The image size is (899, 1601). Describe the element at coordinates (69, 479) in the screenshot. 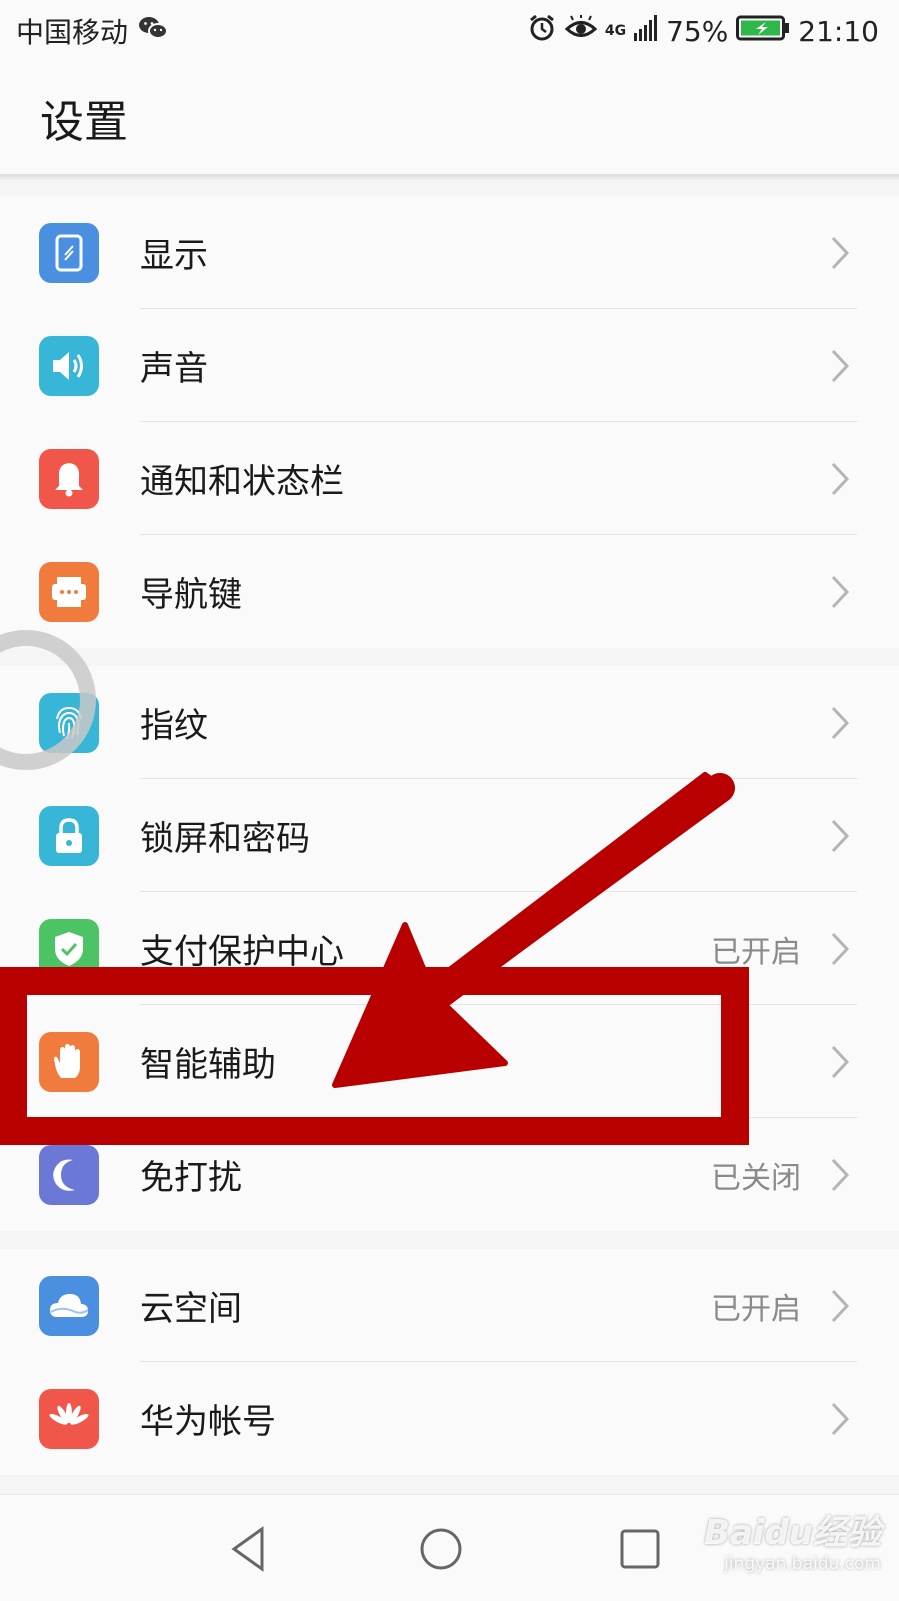

I see `bell-icon` at that location.